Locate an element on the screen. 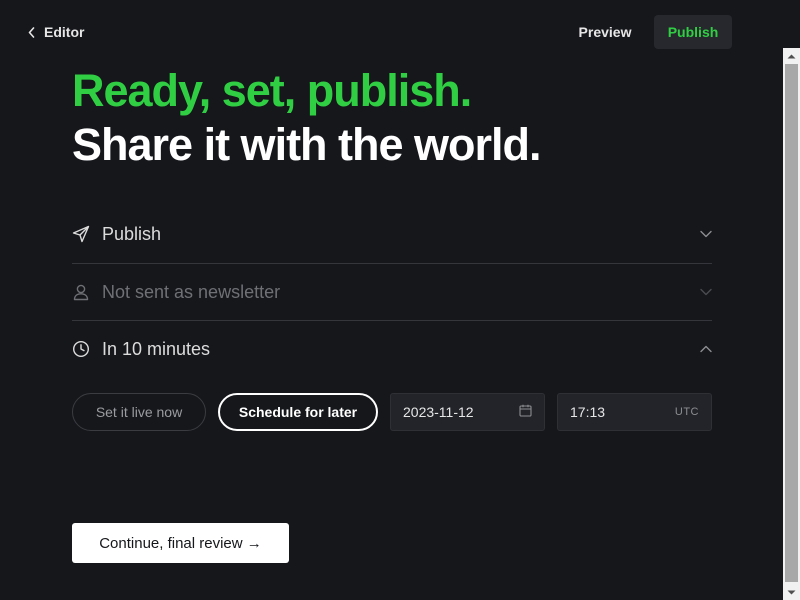 This screenshot has height=600, width=800. schedule-for-later-button: Schedule for later is located at coordinates (298, 412).